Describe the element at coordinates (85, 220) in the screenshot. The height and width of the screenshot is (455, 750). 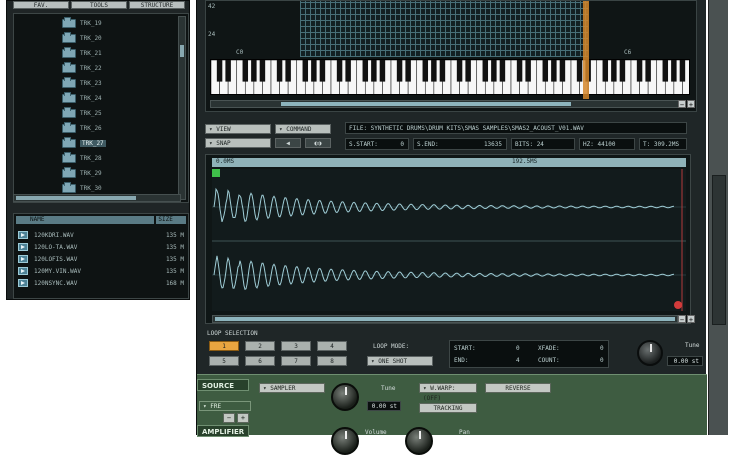
I see `column-name-header: NAME` at that location.